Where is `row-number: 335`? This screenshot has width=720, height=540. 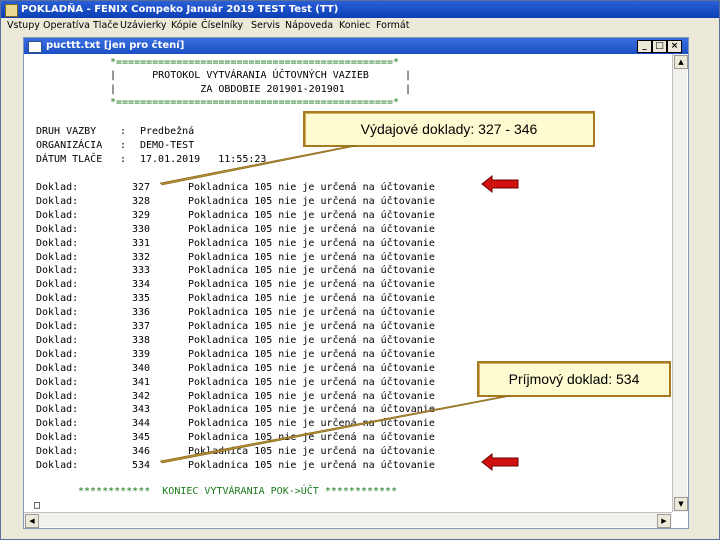
row-number: 335 is located at coordinates (141, 299).